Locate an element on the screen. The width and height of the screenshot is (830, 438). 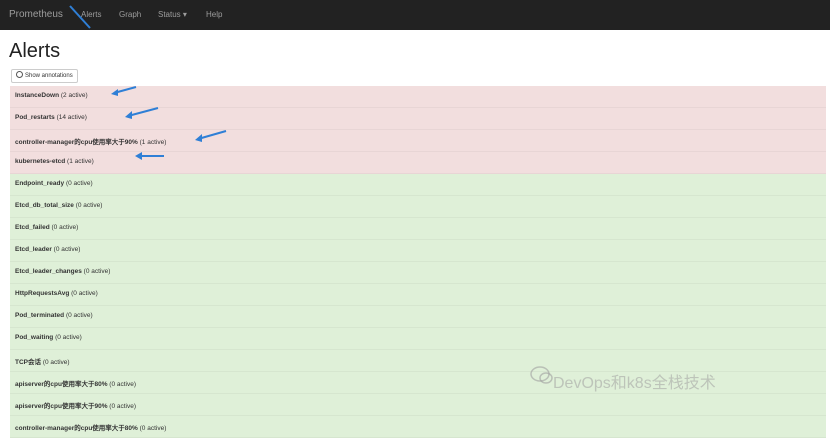
alert-name: Etcd_leader is located at coordinates (33, 249).